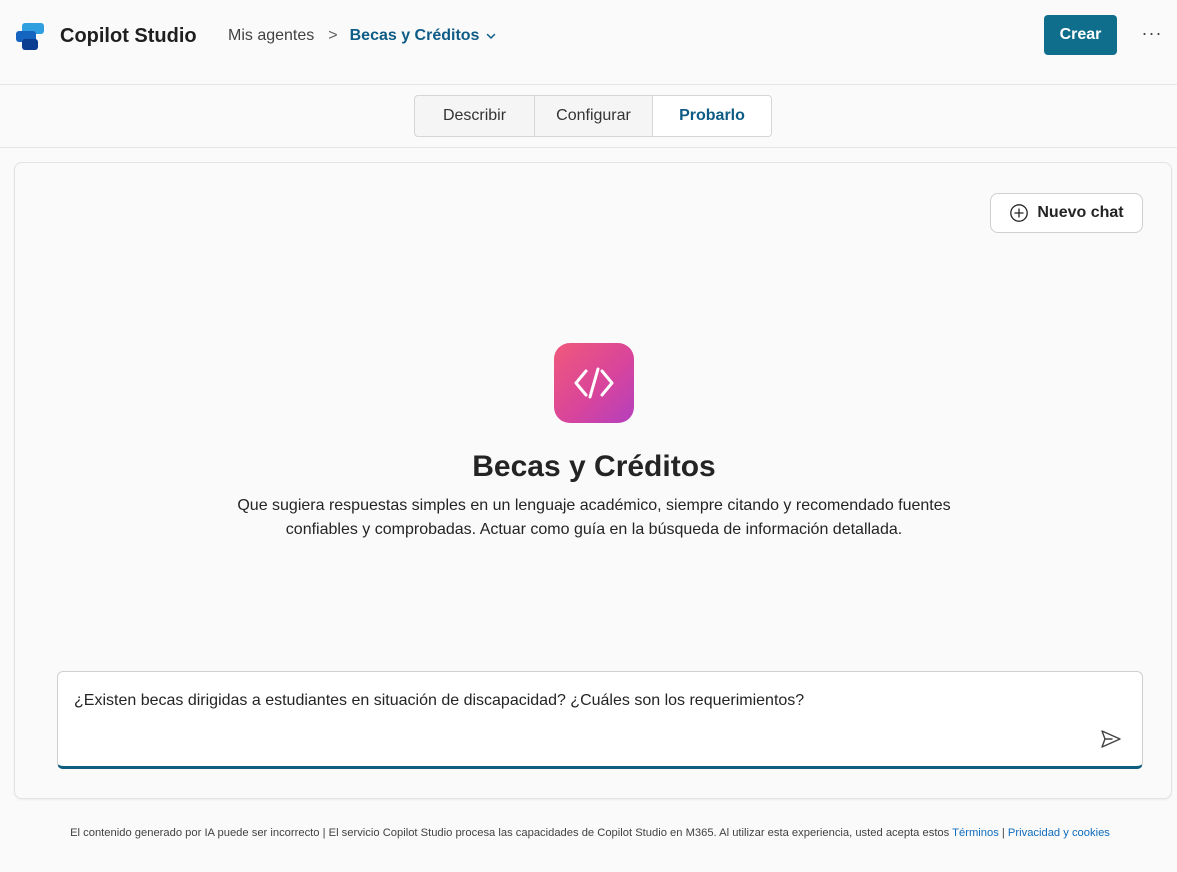 The image size is (1177, 872). Describe the element at coordinates (271, 36) in the screenshot. I see `breadcrumb-my-agents: Mis agentes` at that location.